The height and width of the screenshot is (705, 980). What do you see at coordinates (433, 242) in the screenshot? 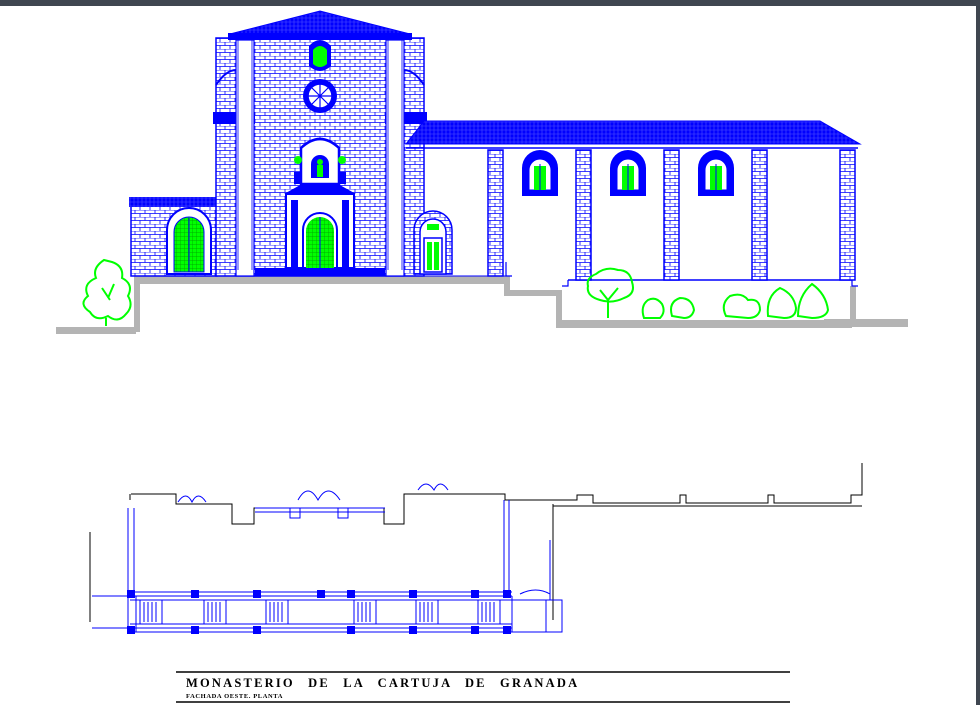
I see `side-doorway` at bounding box center [433, 242].